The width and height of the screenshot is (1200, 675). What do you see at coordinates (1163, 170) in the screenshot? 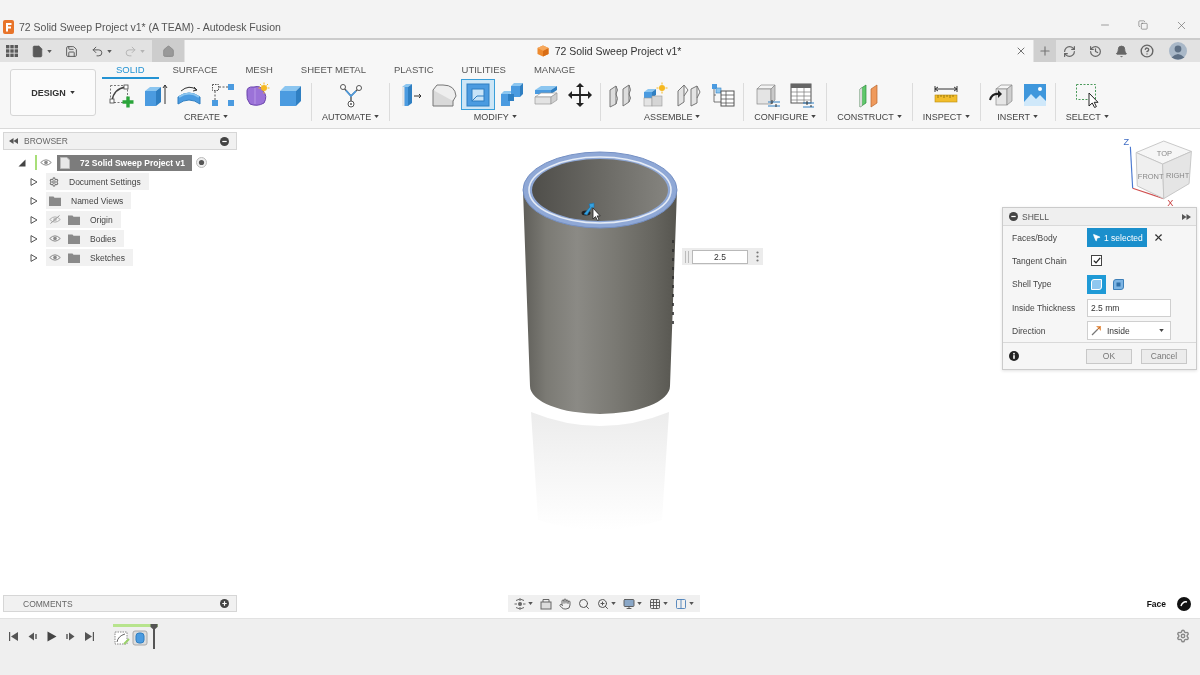
I see `view-cube` at bounding box center [1163, 170].